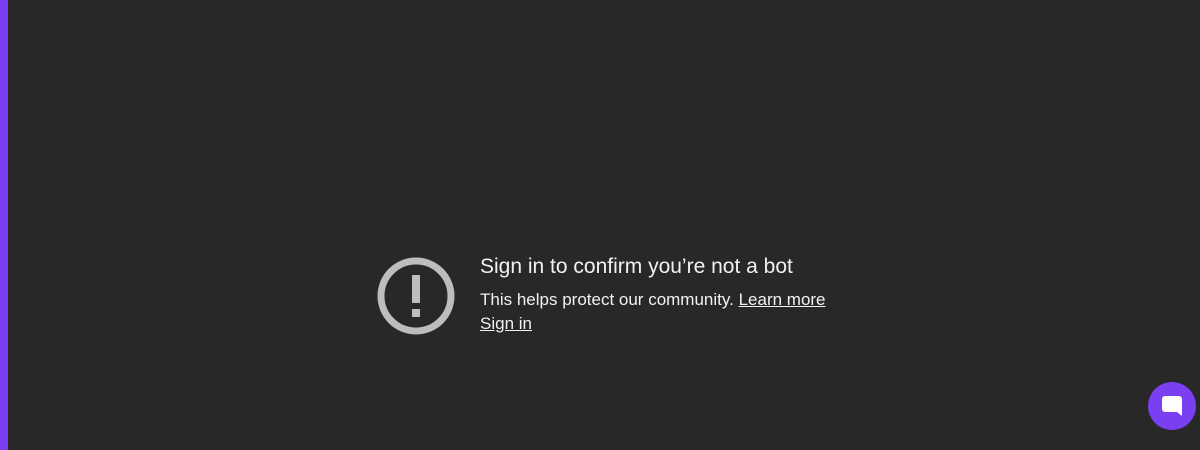  I want to click on chat-widget-button, so click(1172, 406).